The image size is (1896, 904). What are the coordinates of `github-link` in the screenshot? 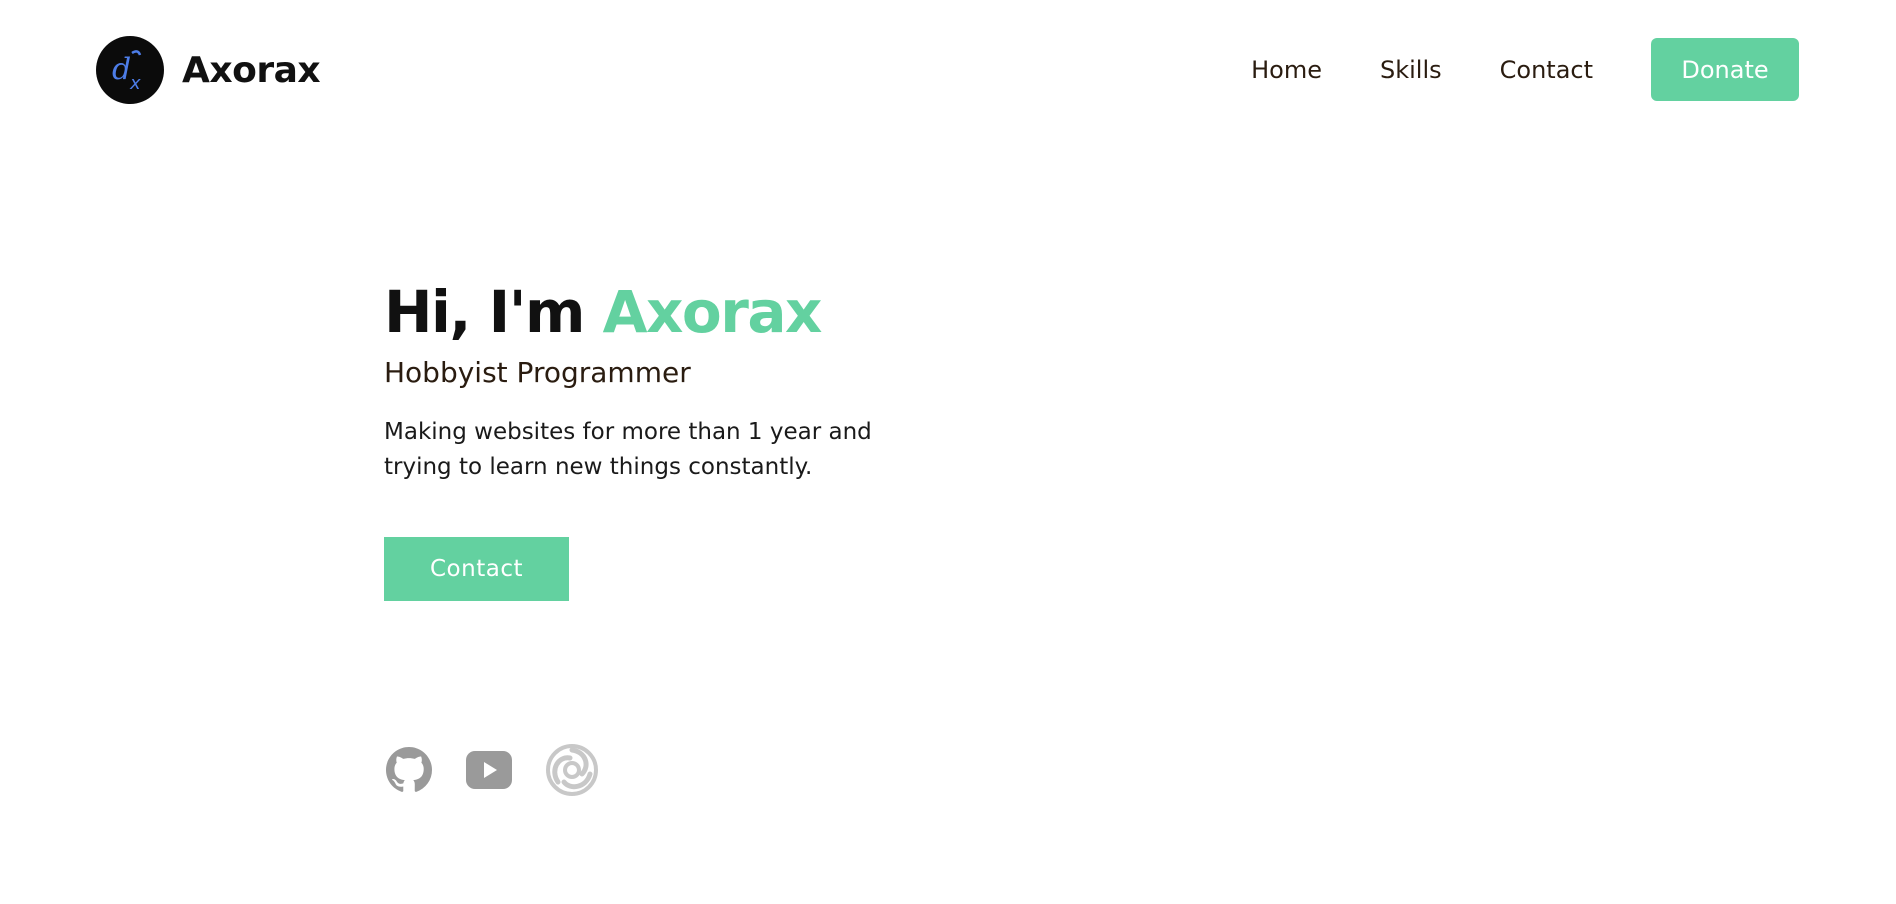 It's located at (409, 770).